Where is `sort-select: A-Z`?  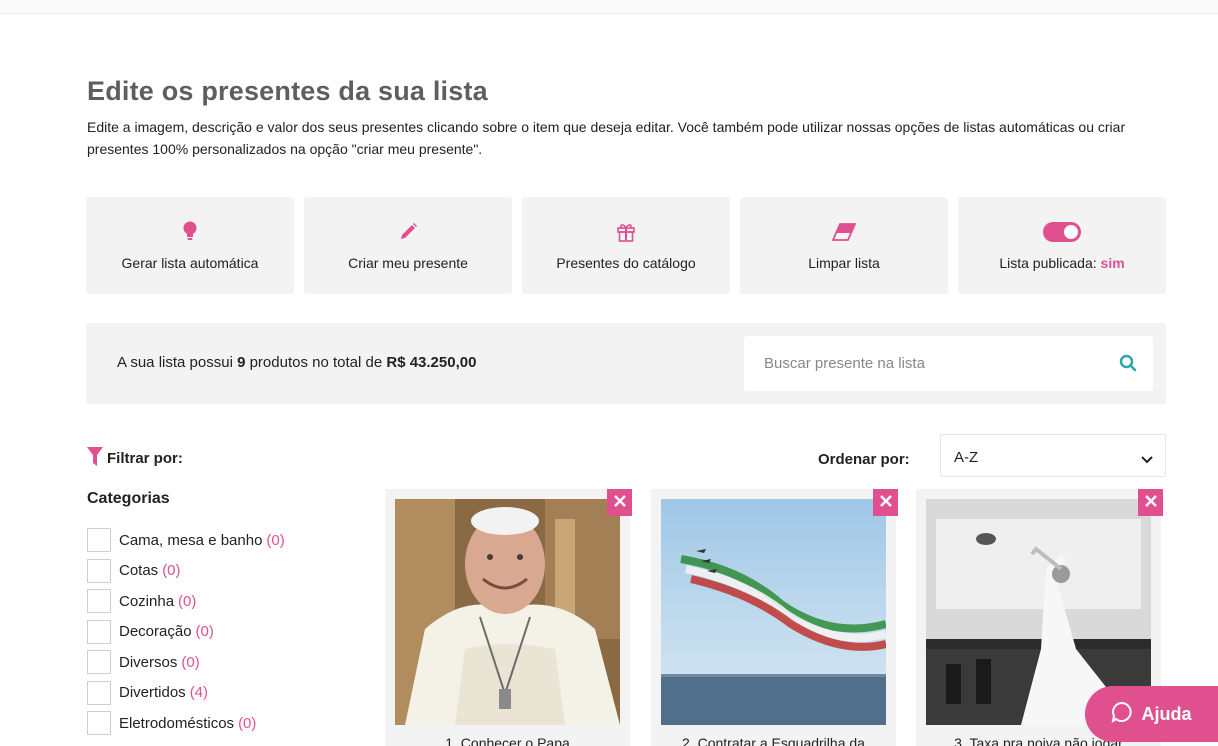 sort-select: A-Z is located at coordinates (1053, 455).